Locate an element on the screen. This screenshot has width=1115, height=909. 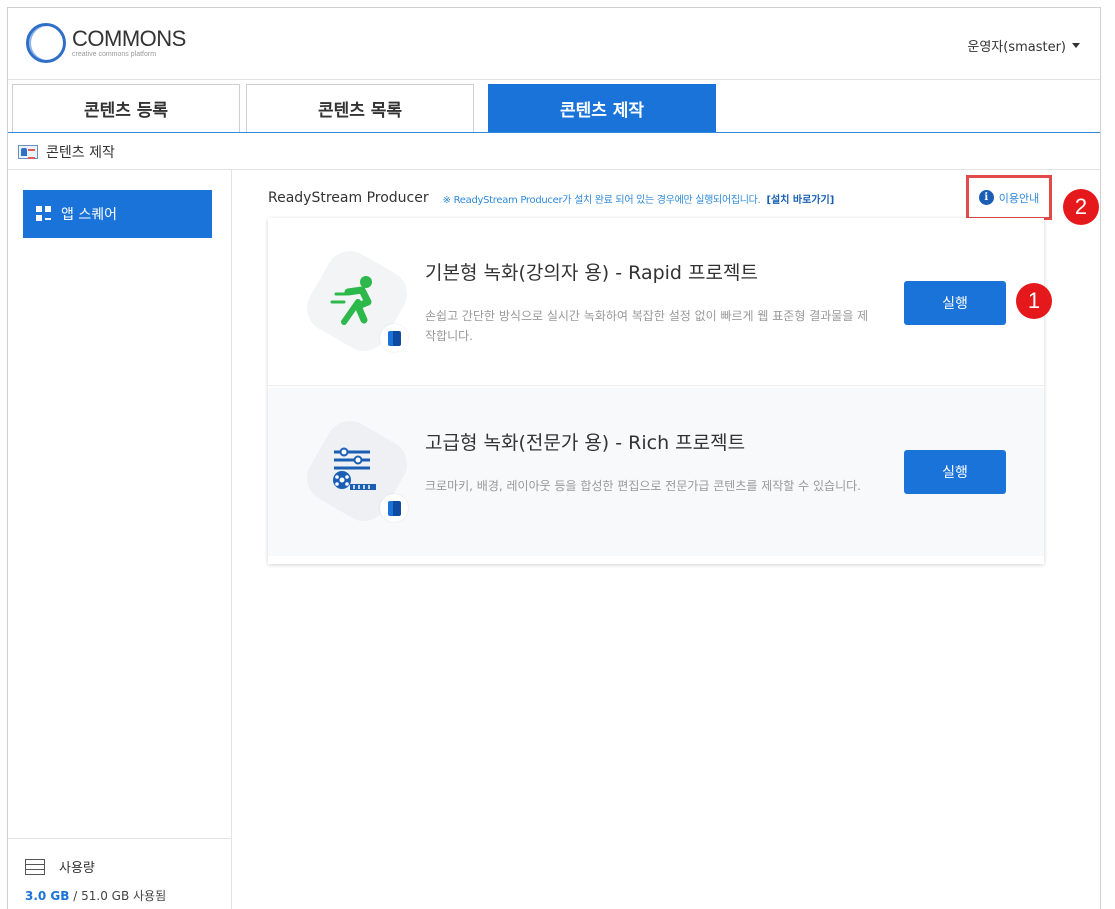
logo: COMMONS creative commons platform is located at coordinates (106, 43).